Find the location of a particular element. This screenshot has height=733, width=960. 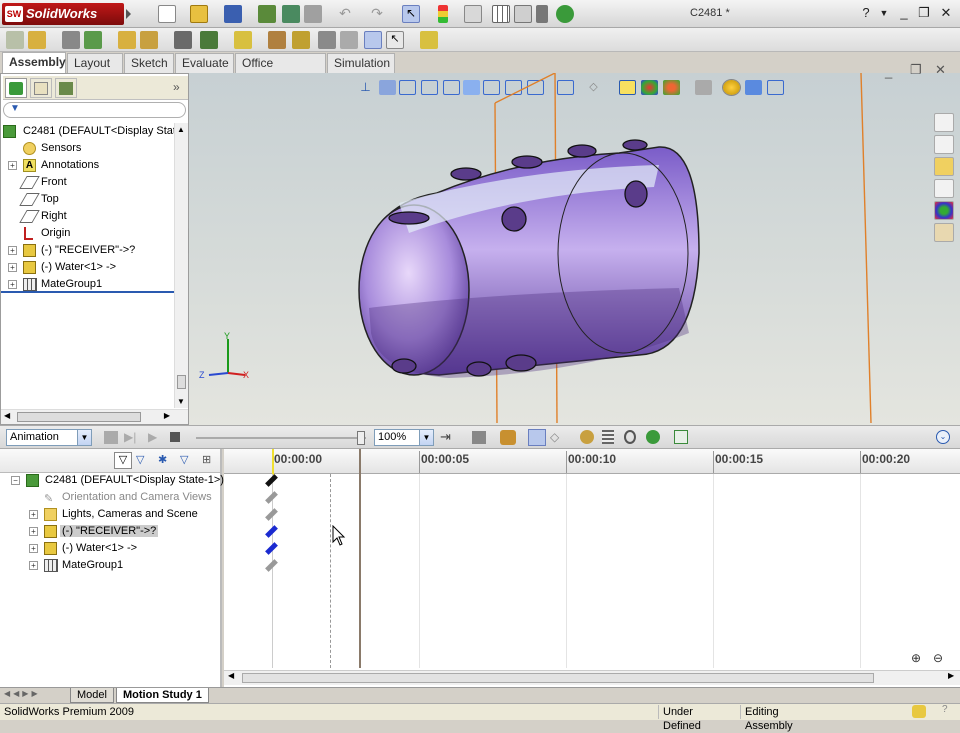

interference-detection-icon is located at coordinates (373, 40).